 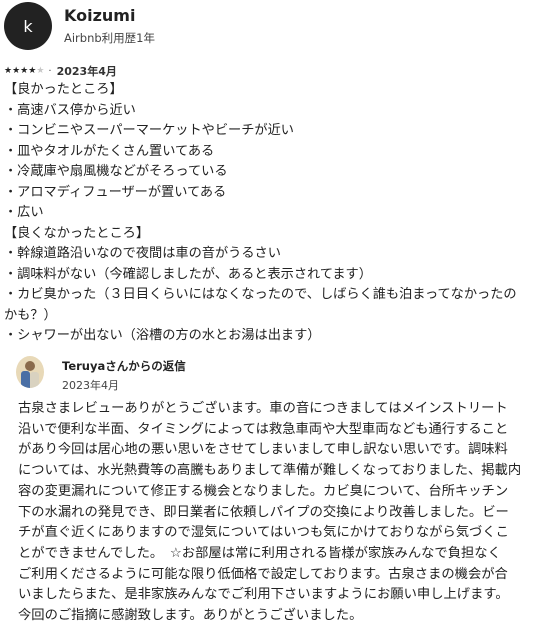 I want to click on review-line: ・皿やタオルがたくさん置いてある, so click(x=109, y=151).